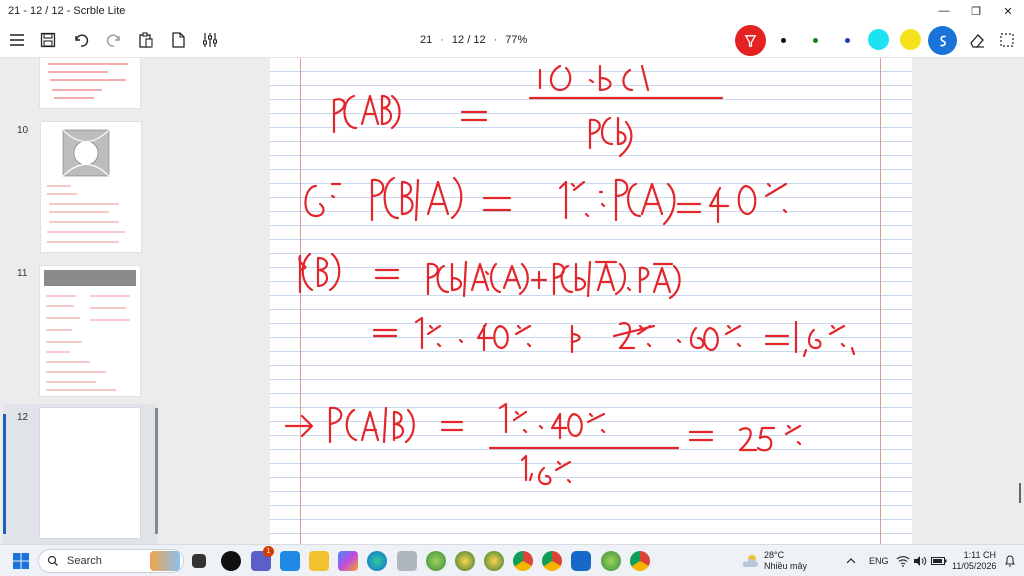  What do you see at coordinates (516, 40) in the screenshot?
I see `zoom-level: 77%` at bounding box center [516, 40].